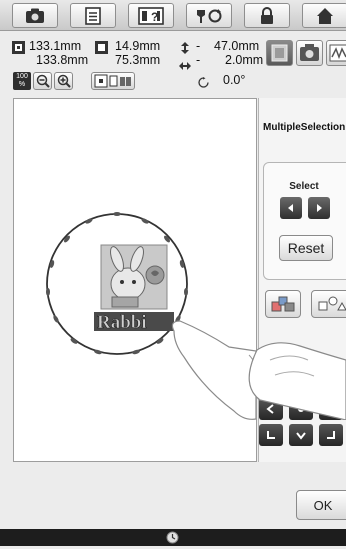 Image resolution: width=346 pixels, height=549 pixels. Describe the element at coordinates (297, 381) in the screenshot. I see `pointing-hand-overlay` at that location.